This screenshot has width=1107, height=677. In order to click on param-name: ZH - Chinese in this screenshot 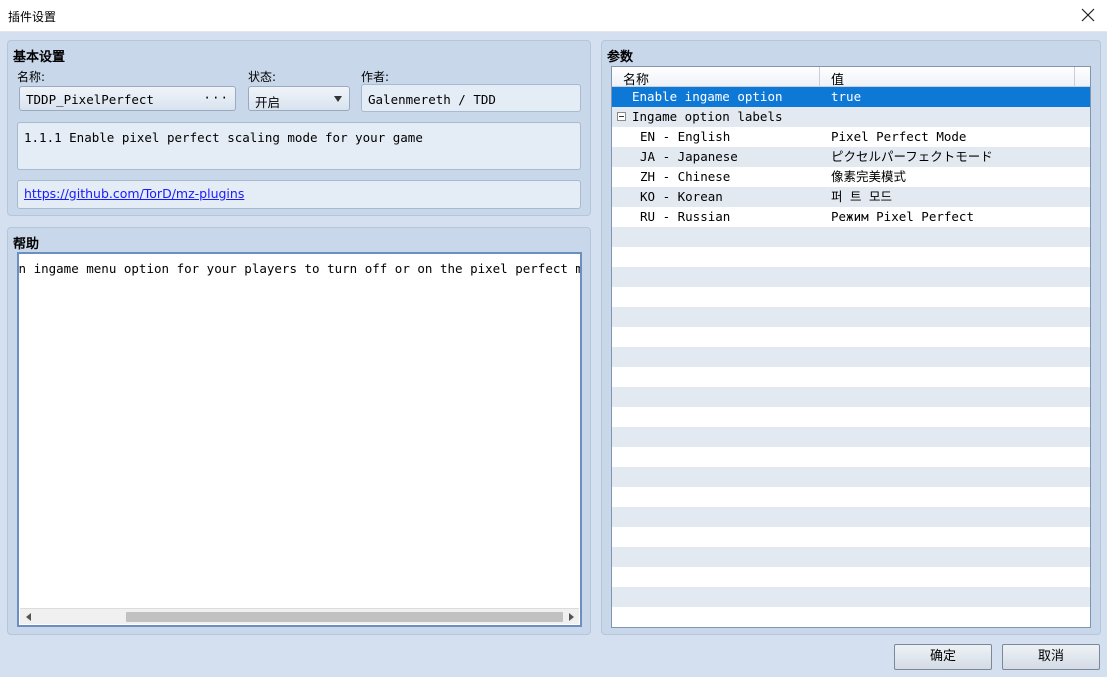, I will do `click(685, 176)`.